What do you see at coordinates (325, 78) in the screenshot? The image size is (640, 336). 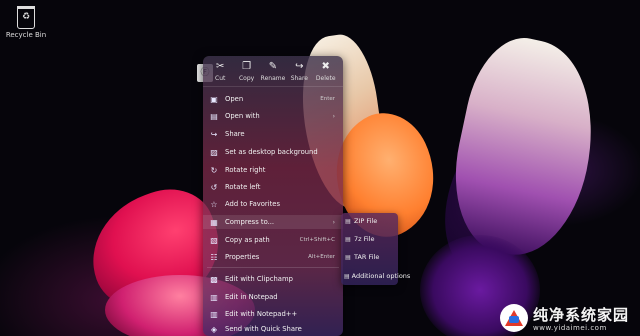 I see `delete-label: Delete` at bounding box center [325, 78].